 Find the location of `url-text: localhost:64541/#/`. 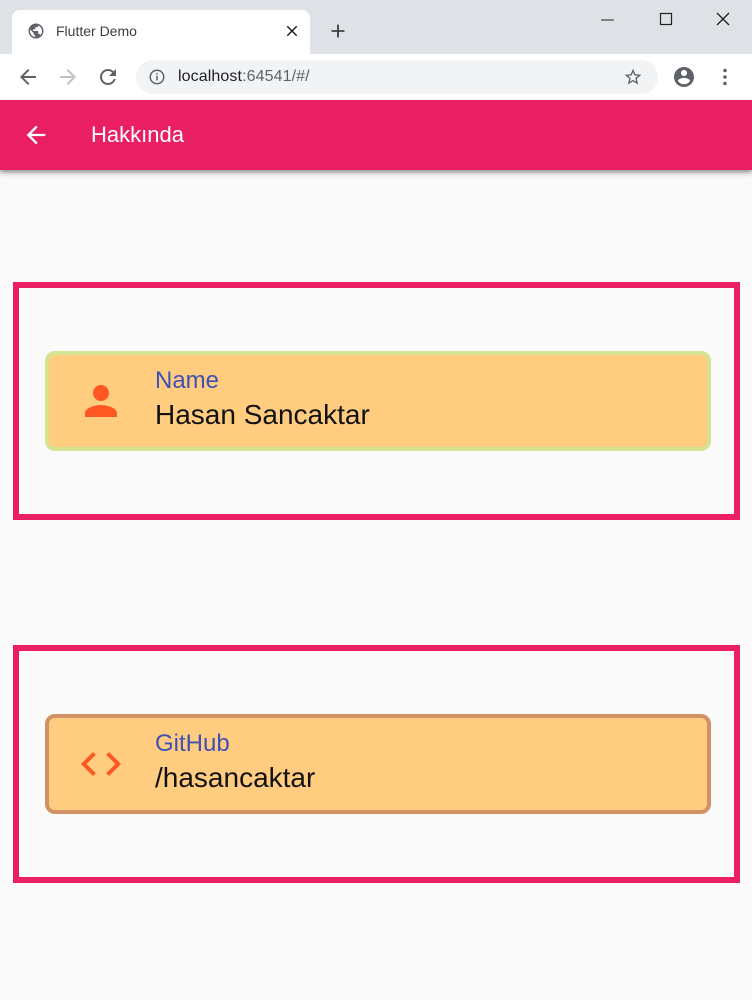

url-text: localhost:64541/#/ is located at coordinates (244, 77).